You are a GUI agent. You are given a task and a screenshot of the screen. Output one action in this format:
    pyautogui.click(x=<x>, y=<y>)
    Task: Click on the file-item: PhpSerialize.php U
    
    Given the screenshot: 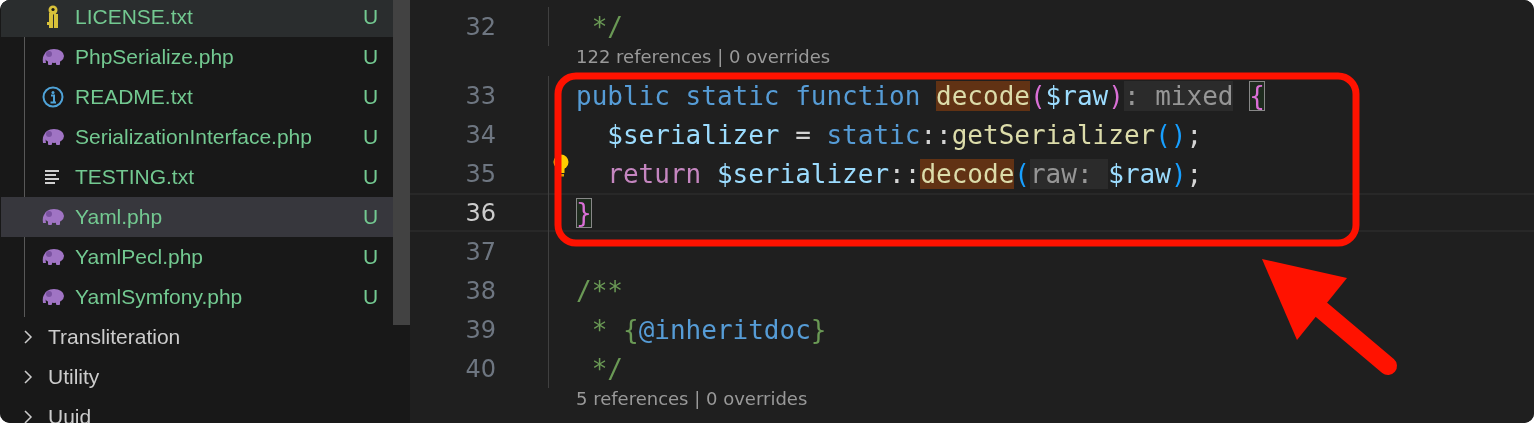 What is the action you would take?
    pyautogui.click(x=197, y=57)
    